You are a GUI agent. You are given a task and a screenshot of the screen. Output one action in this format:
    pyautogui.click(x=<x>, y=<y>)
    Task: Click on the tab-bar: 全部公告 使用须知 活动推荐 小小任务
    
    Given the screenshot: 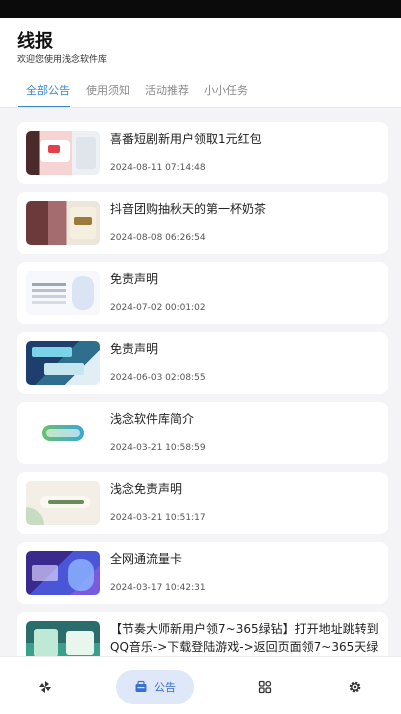 What is the action you would take?
    pyautogui.click(x=200, y=94)
    